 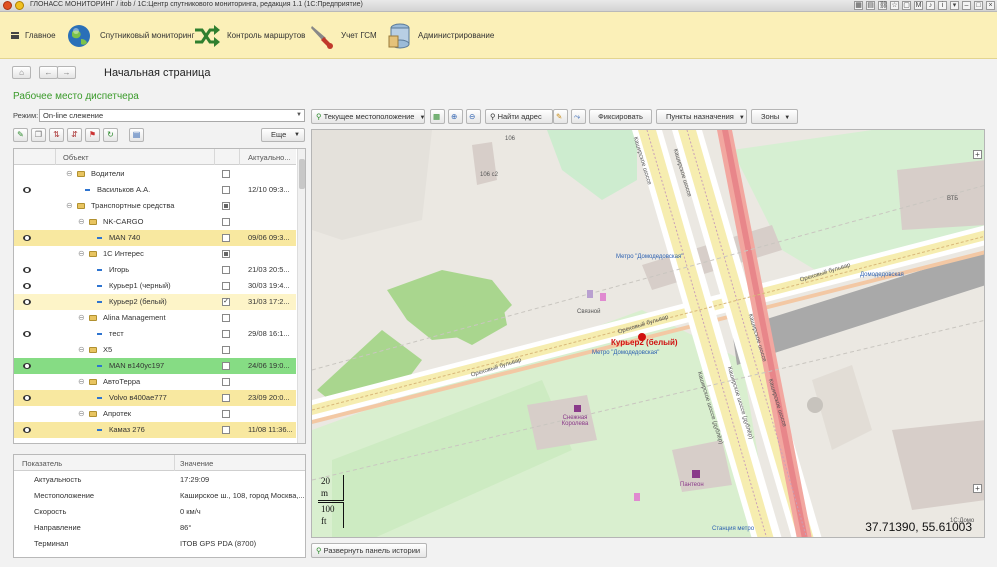 I want to click on app-menu-icon, so click(x=19, y=5).